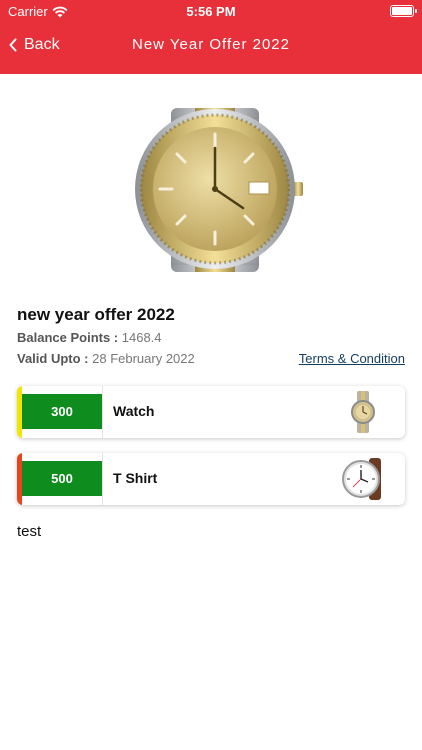 Image resolution: width=422 pixels, height=750 pixels. Describe the element at coordinates (53, 358) in the screenshot. I see `valid-label: Valid Upto :` at that location.